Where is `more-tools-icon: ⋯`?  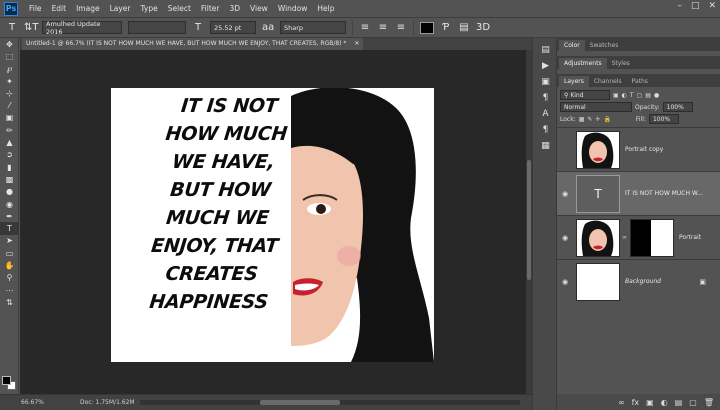 more-tools-icon: ⋯ is located at coordinates (9, 290).